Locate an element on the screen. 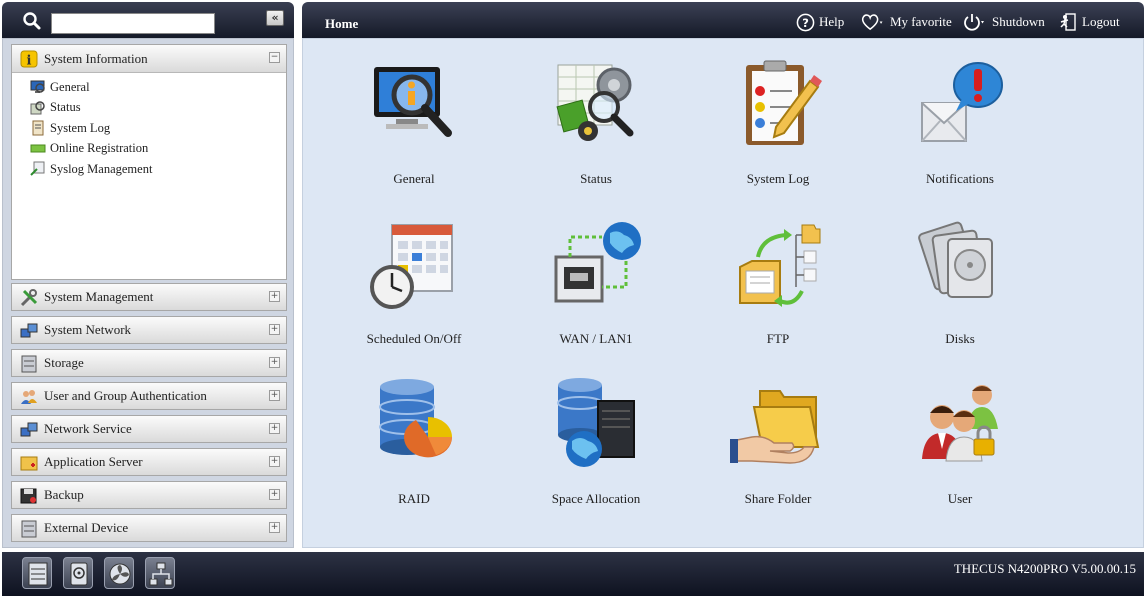 The height and width of the screenshot is (600, 1146). sidebar-item-syslog-management: Syslog Management is located at coordinates (158, 169).